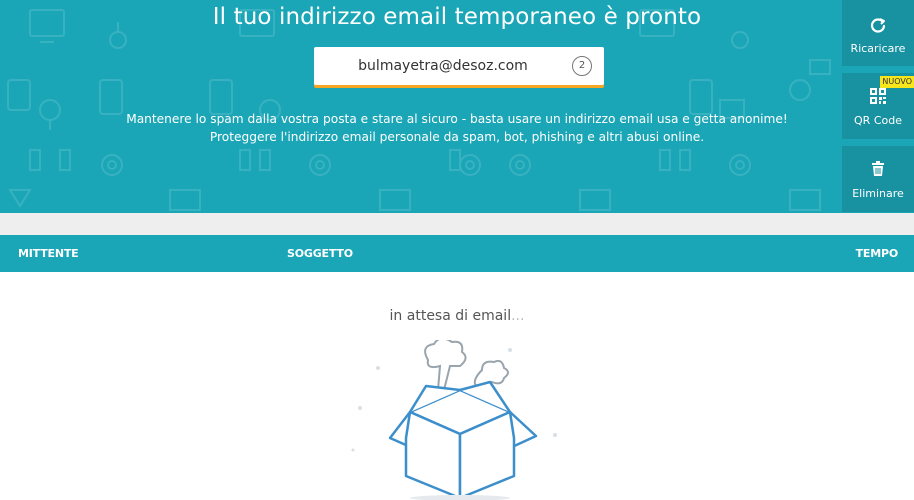 The image size is (914, 500). Describe the element at coordinates (450, 316) in the screenshot. I see `waiting-text: in attesa di email` at that location.